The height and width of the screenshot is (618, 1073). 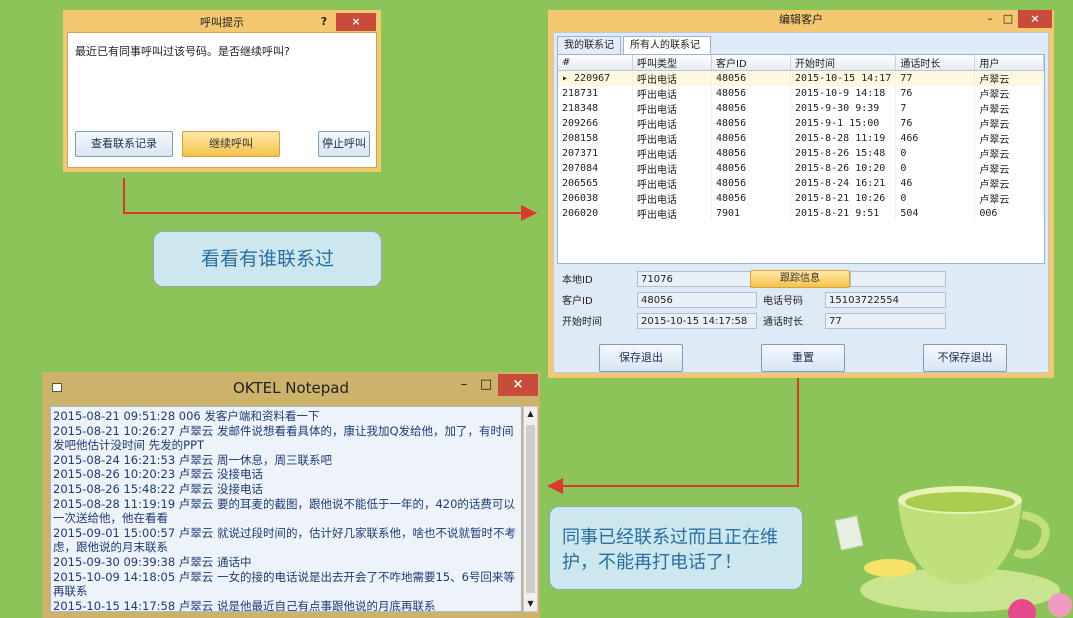 I want to click on track-info-field, so click(x=898, y=279).